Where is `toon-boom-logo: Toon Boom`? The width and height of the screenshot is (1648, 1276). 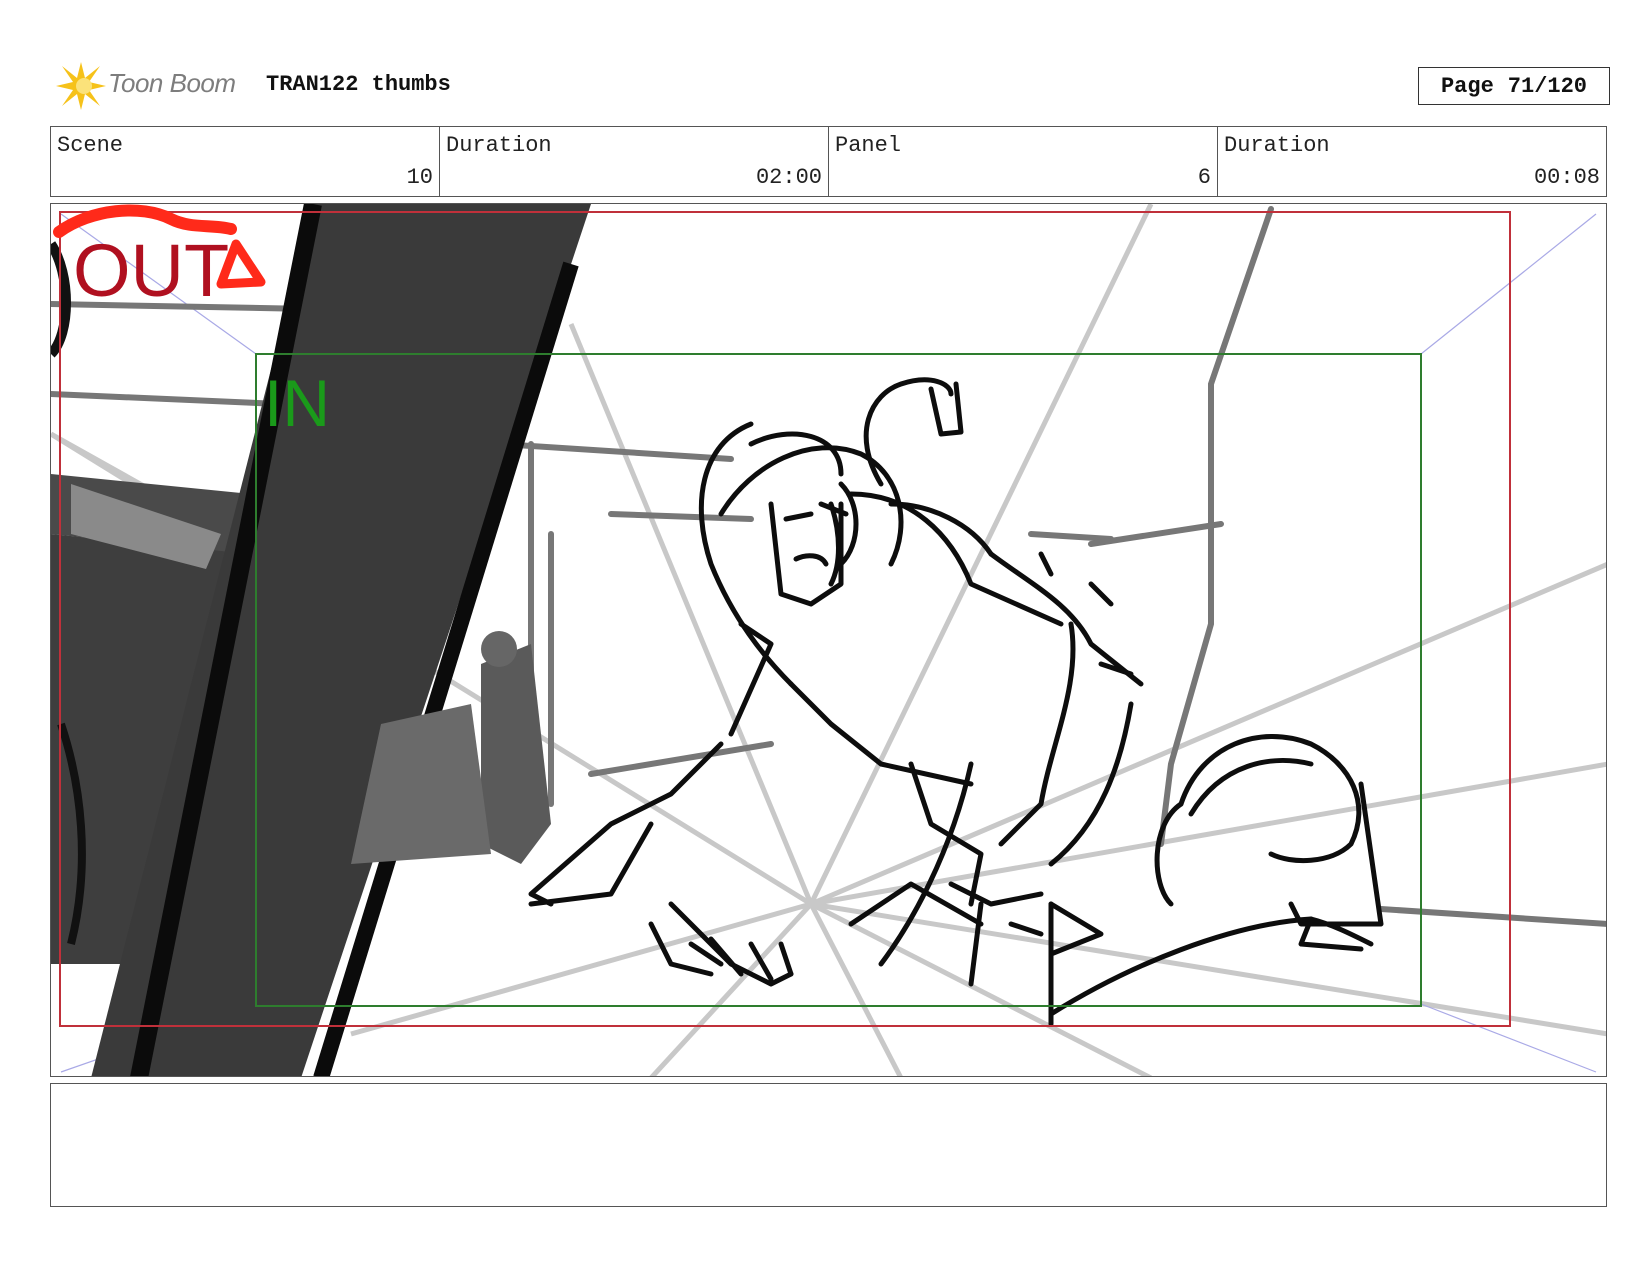 toon-boom-logo: Toon Boom is located at coordinates (154, 85).